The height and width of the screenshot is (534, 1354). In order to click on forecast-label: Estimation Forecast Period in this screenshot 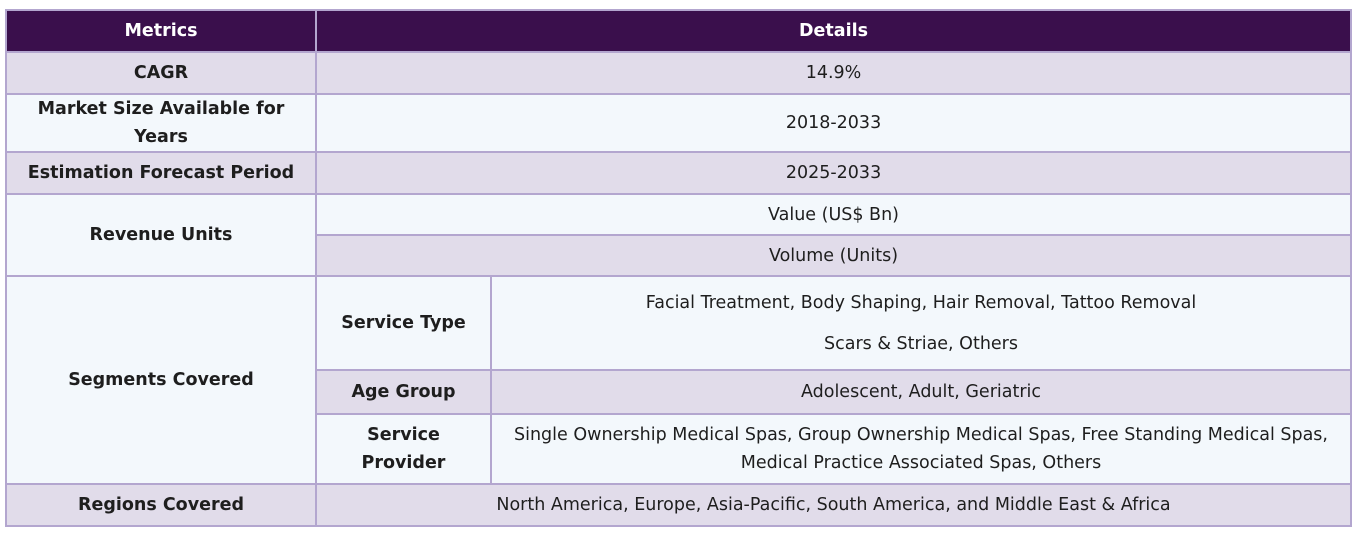, I will do `click(161, 173)`.